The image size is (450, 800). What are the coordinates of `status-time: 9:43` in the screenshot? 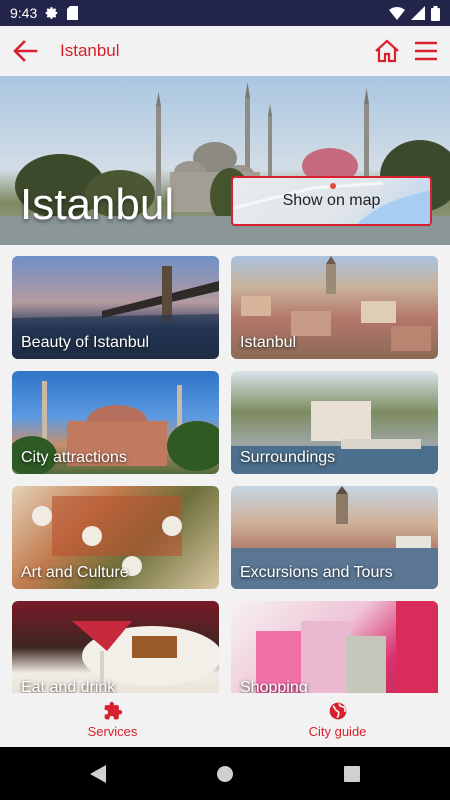 It's located at (24, 13).